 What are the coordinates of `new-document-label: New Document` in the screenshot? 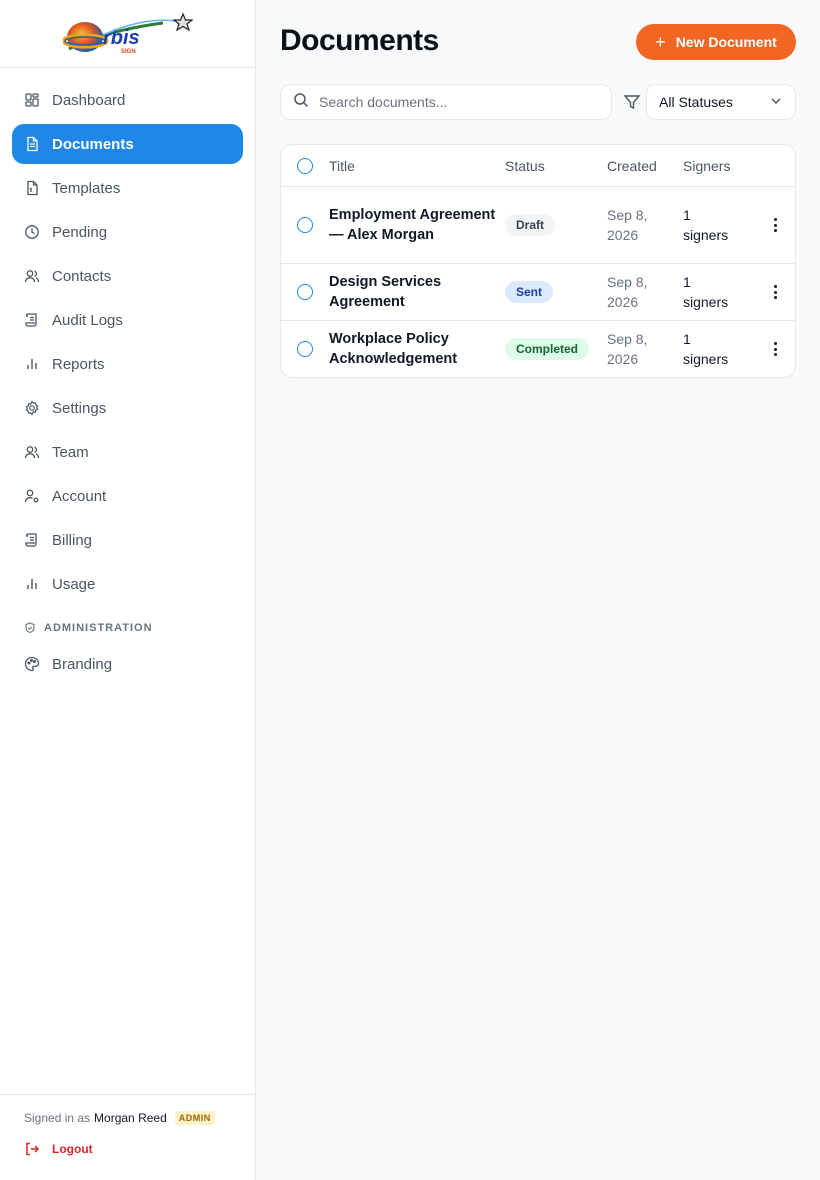 It's located at (726, 42).